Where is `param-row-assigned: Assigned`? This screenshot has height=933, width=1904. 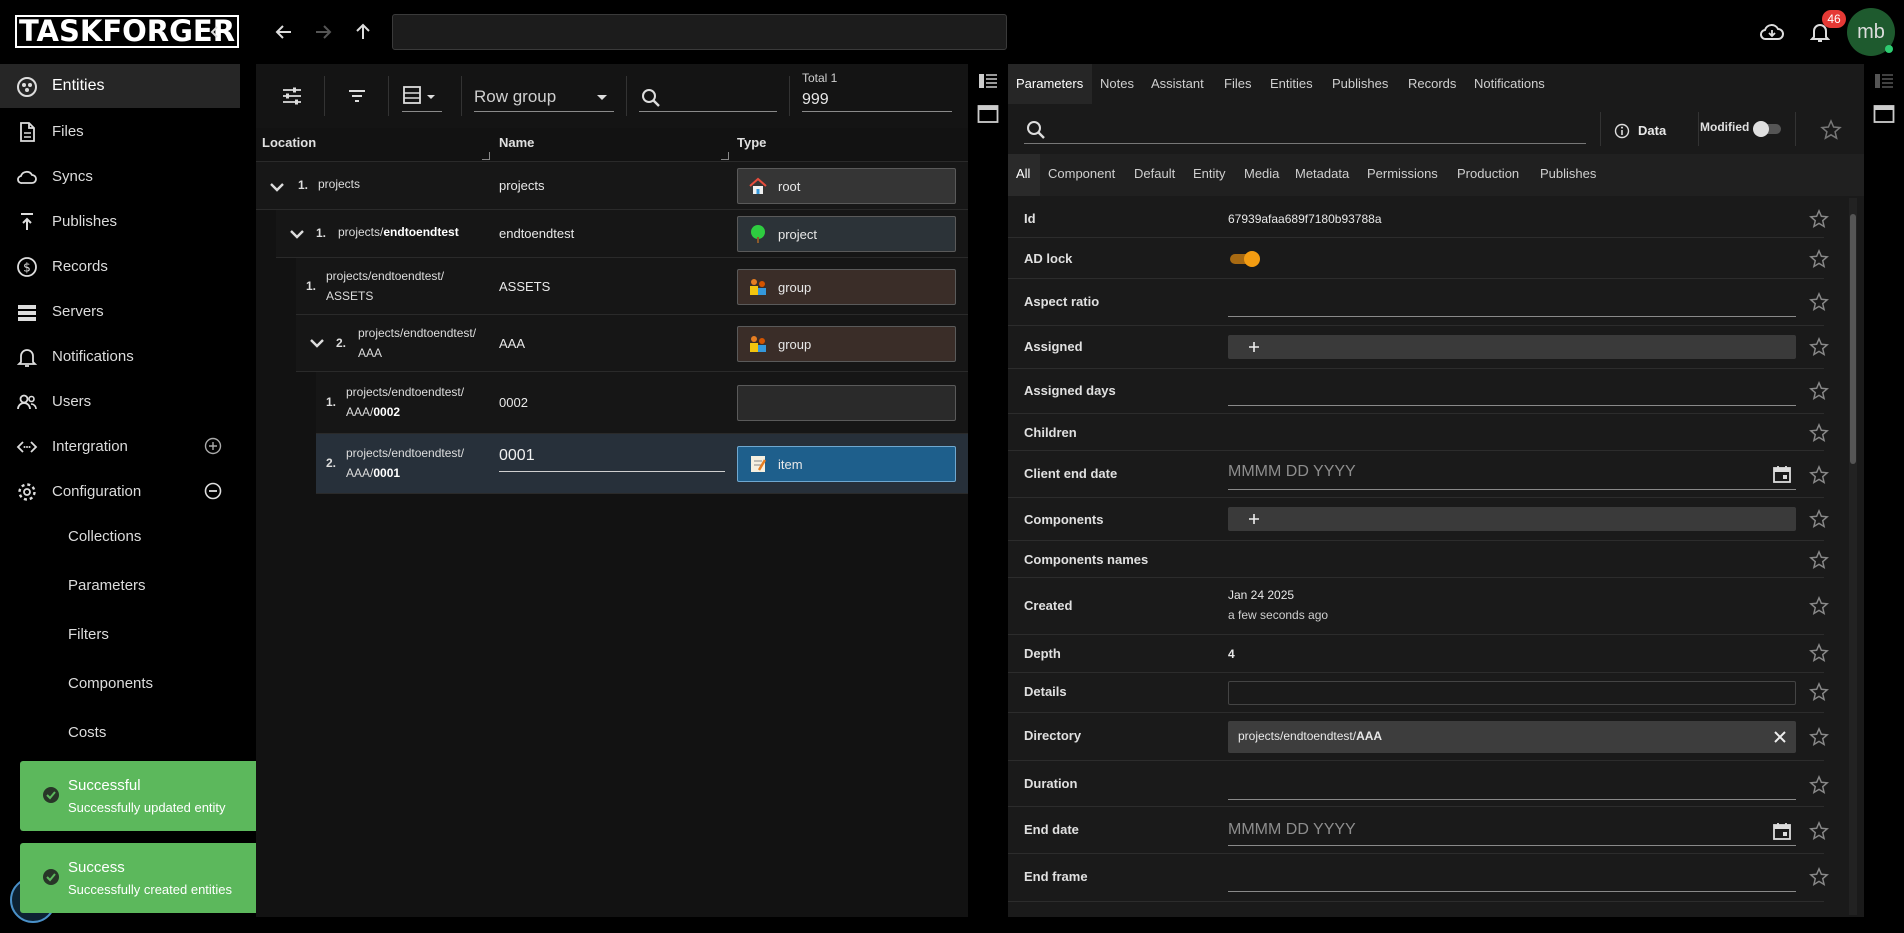 param-row-assigned: Assigned is located at coordinates (1416, 347).